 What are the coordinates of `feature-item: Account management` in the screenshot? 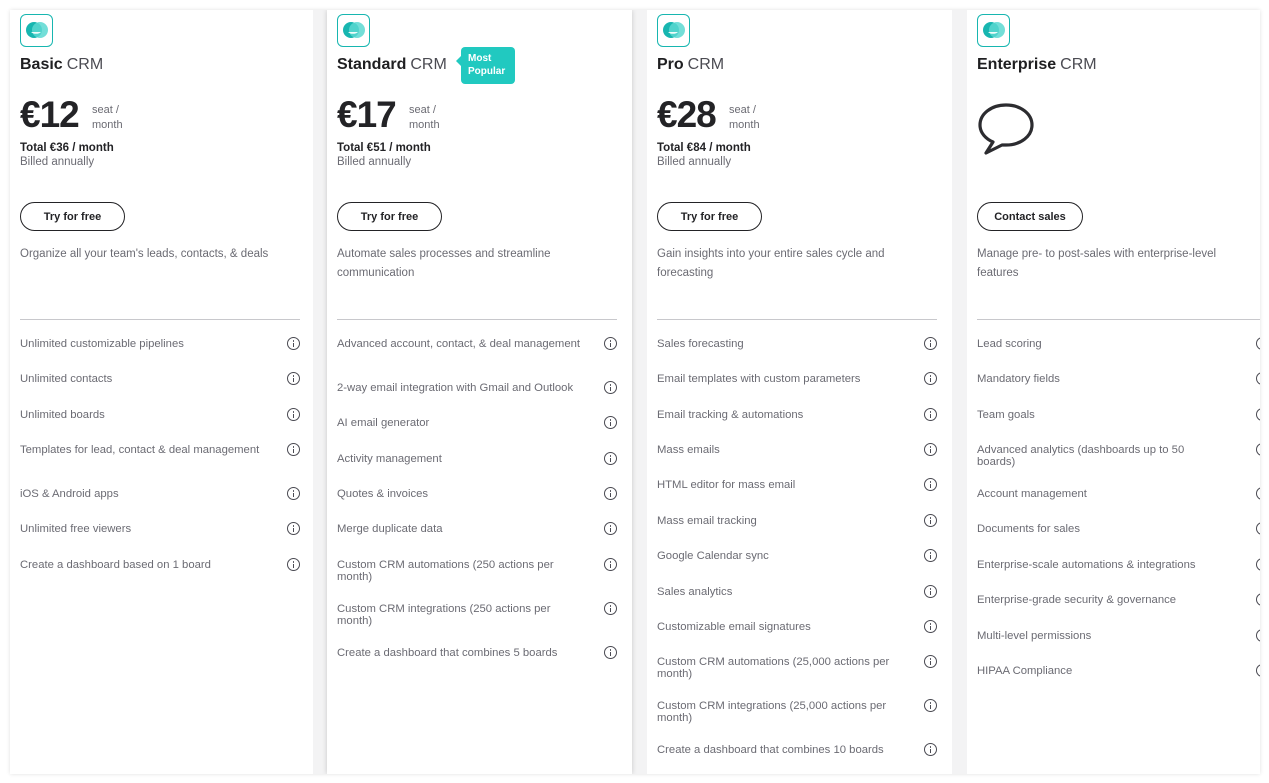 It's located at (1118, 493).